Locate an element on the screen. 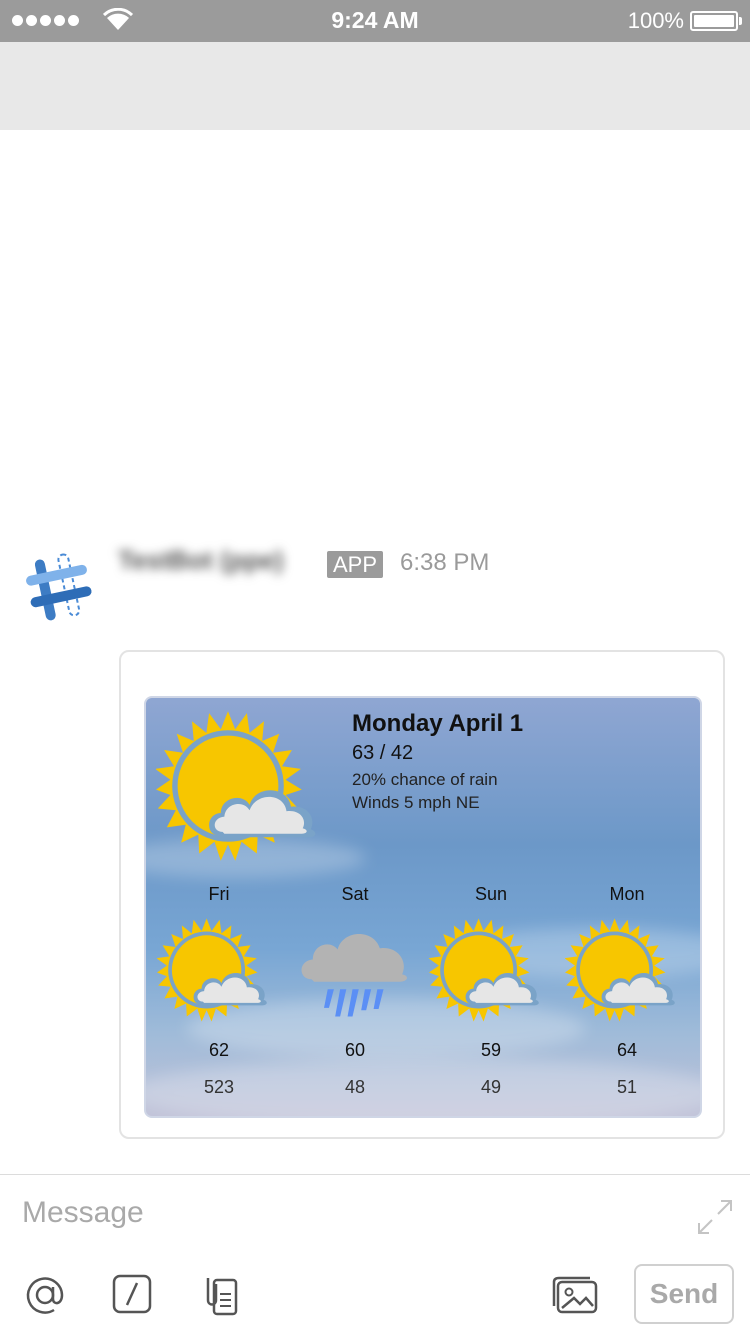 The image size is (750, 1334). message-input is located at coordinates (342, 1213).